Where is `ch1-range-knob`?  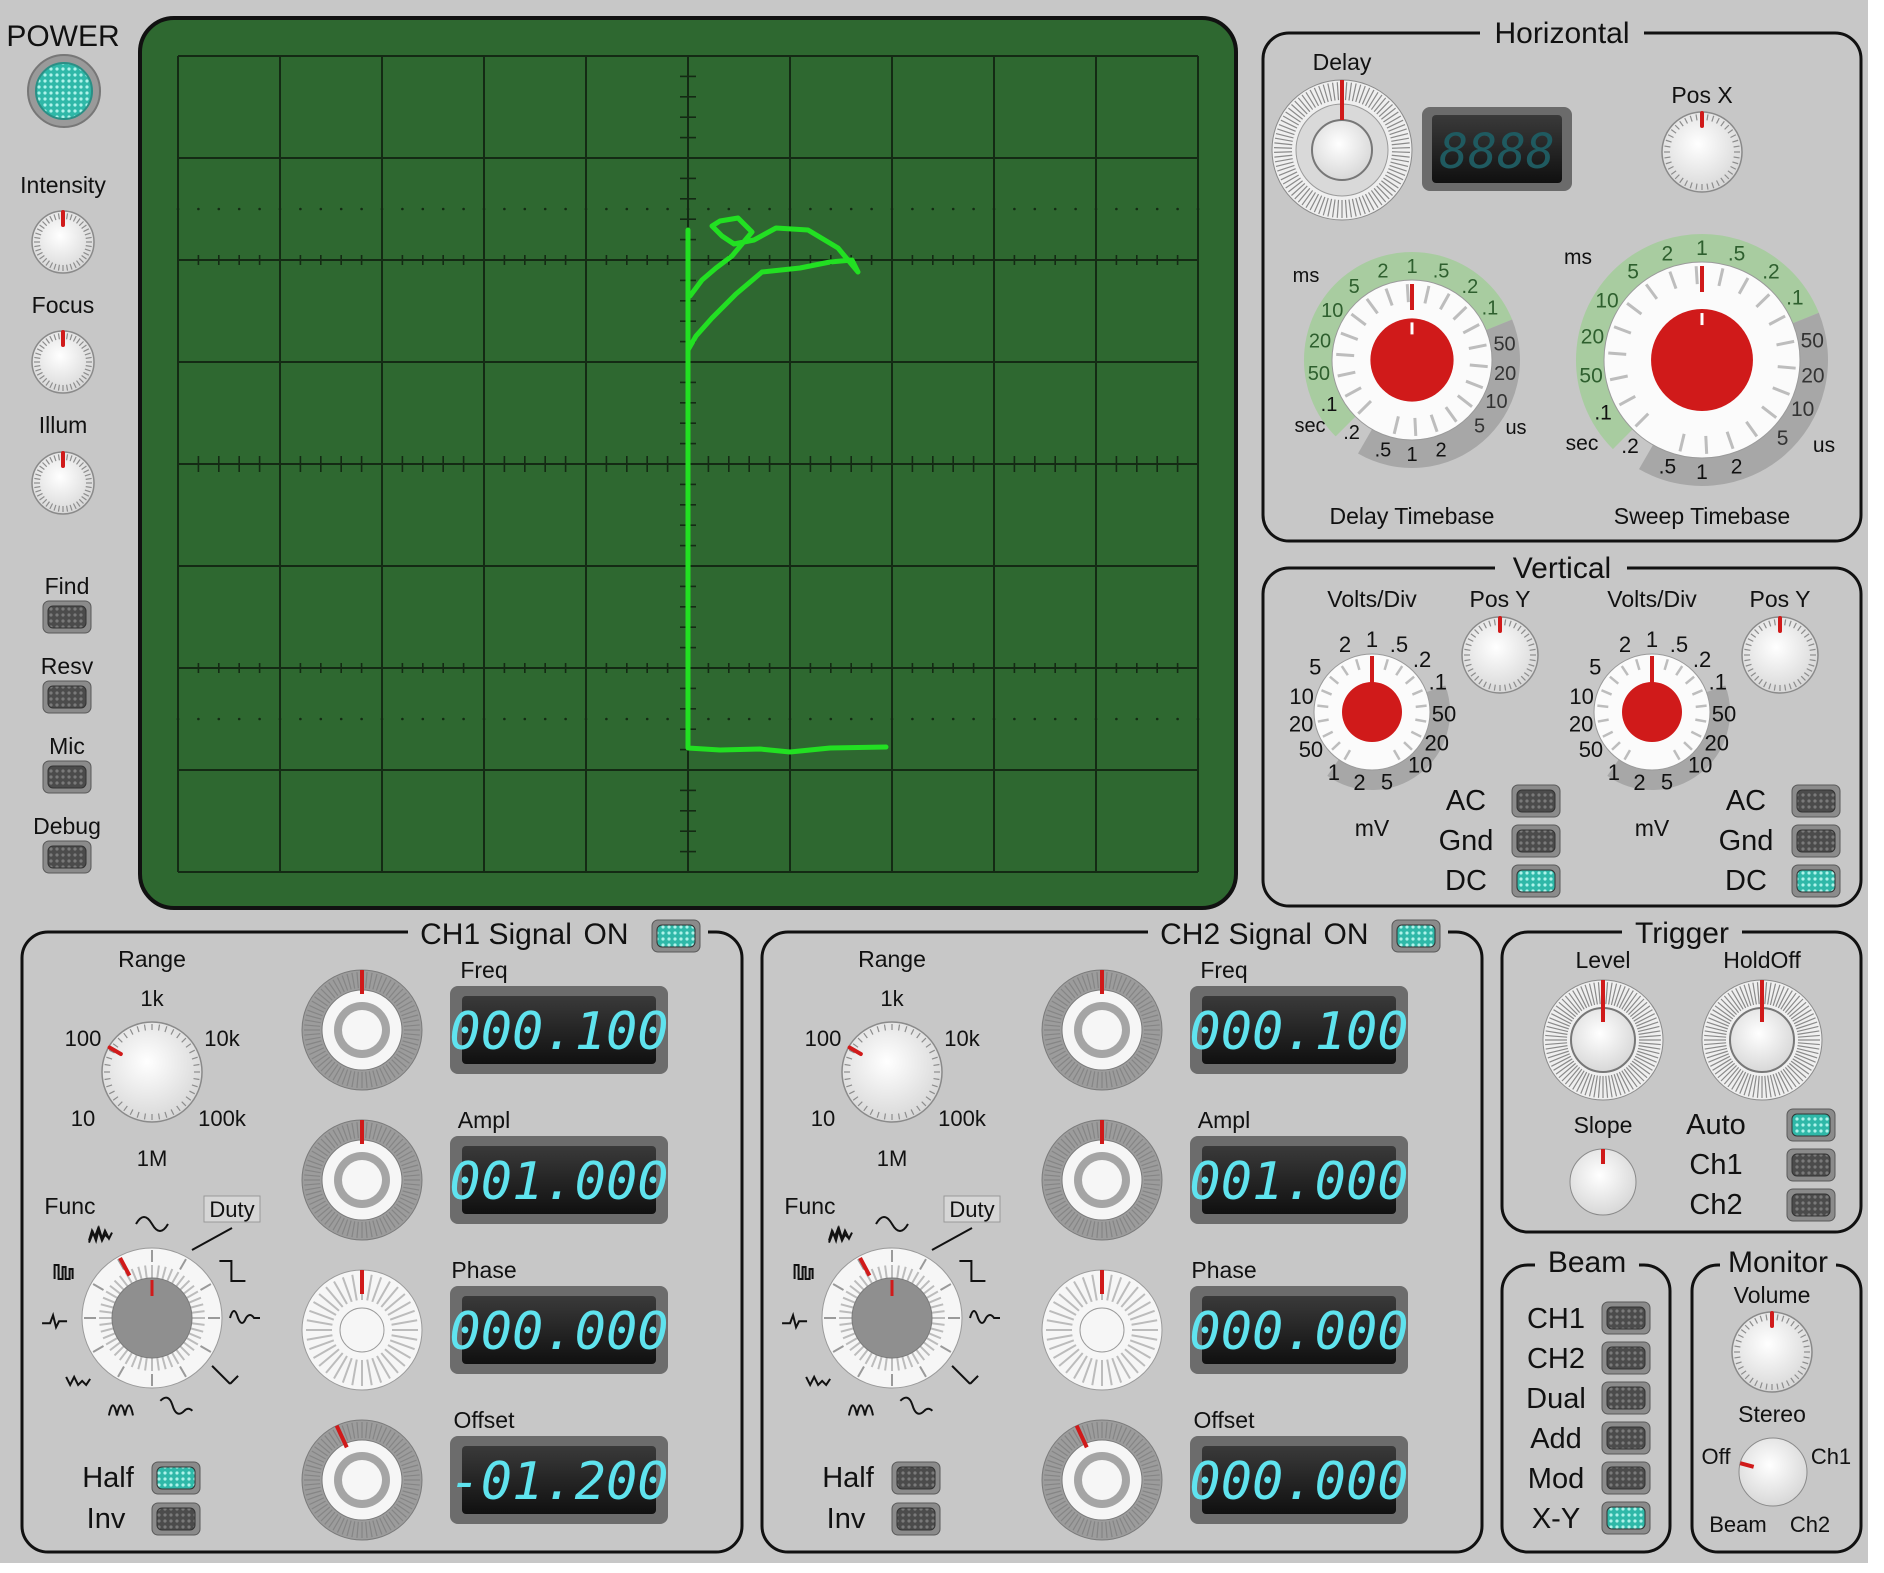
ch1-range-knob is located at coordinates (152, 1072).